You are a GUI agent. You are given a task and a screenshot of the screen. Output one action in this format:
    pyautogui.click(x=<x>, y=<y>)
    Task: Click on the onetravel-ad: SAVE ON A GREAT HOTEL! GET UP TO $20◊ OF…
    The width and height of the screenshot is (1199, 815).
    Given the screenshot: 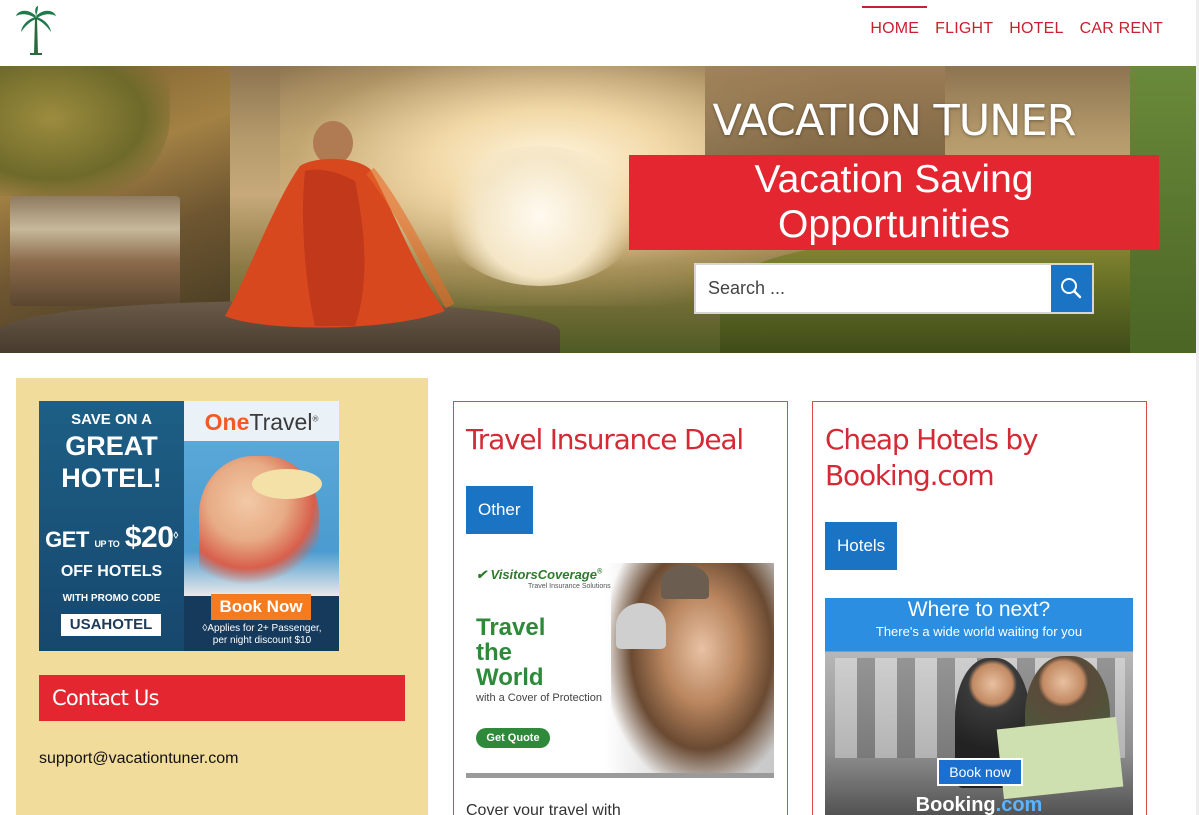 What is the action you would take?
    pyautogui.click(x=189, y=526)
    